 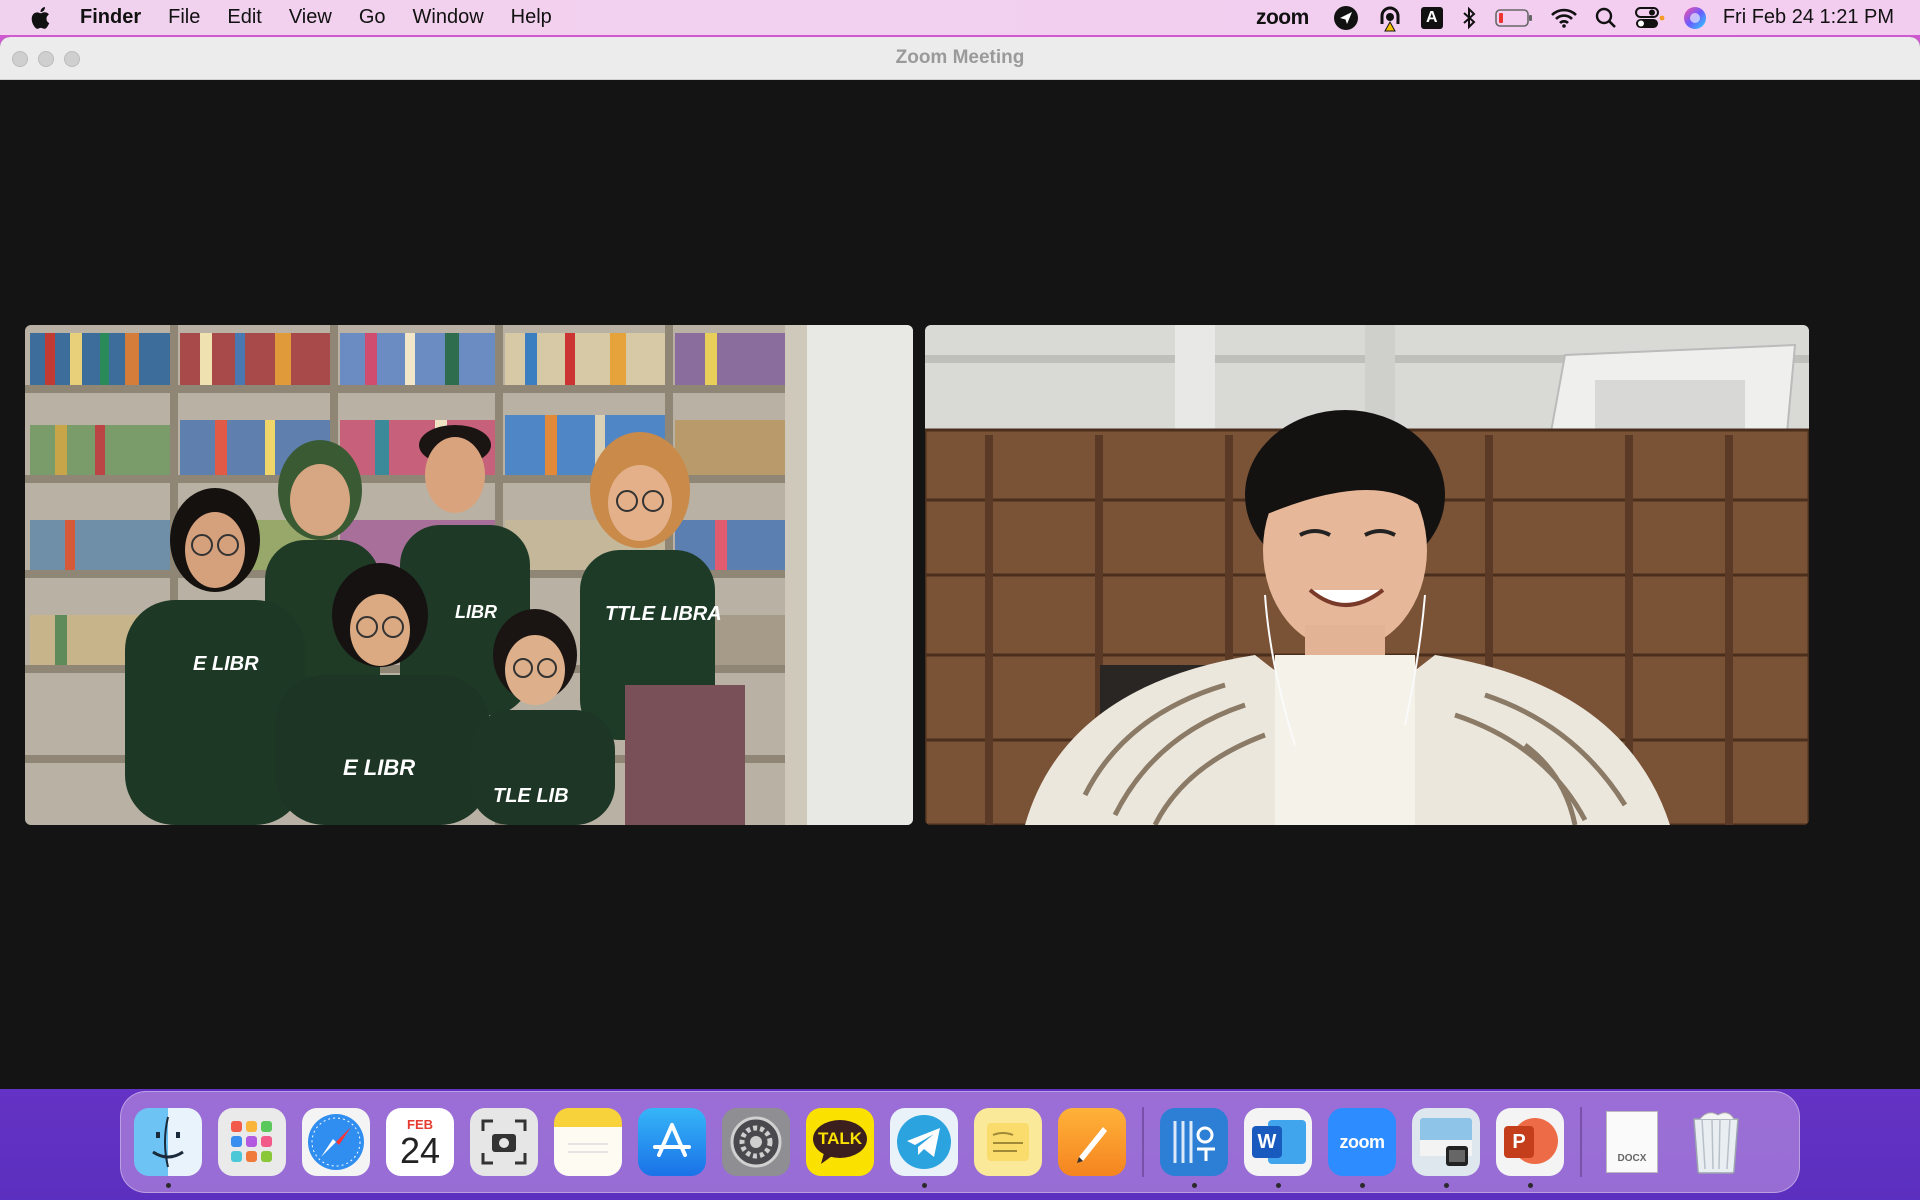 What do you see at coordinates (1267, 1141) in the screenshot?
I see `word-label: W` at bounding box center [1267, 1141].